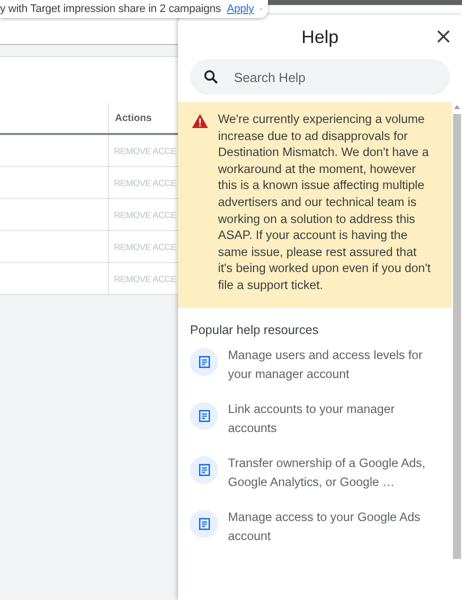  I want to click on panel-title: Help, so click(320, 37).